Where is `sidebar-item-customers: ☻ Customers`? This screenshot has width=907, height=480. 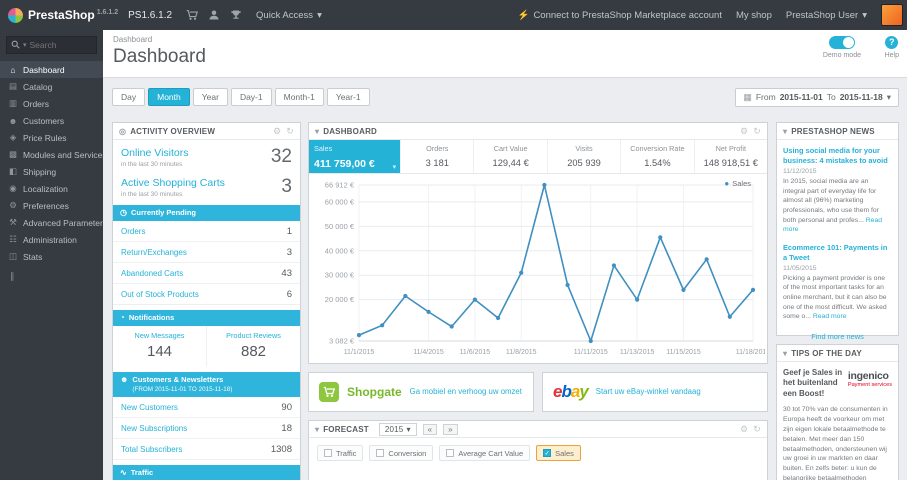 sidebar-item-customers: ☻ Customers is located at coordinates (51, 120).